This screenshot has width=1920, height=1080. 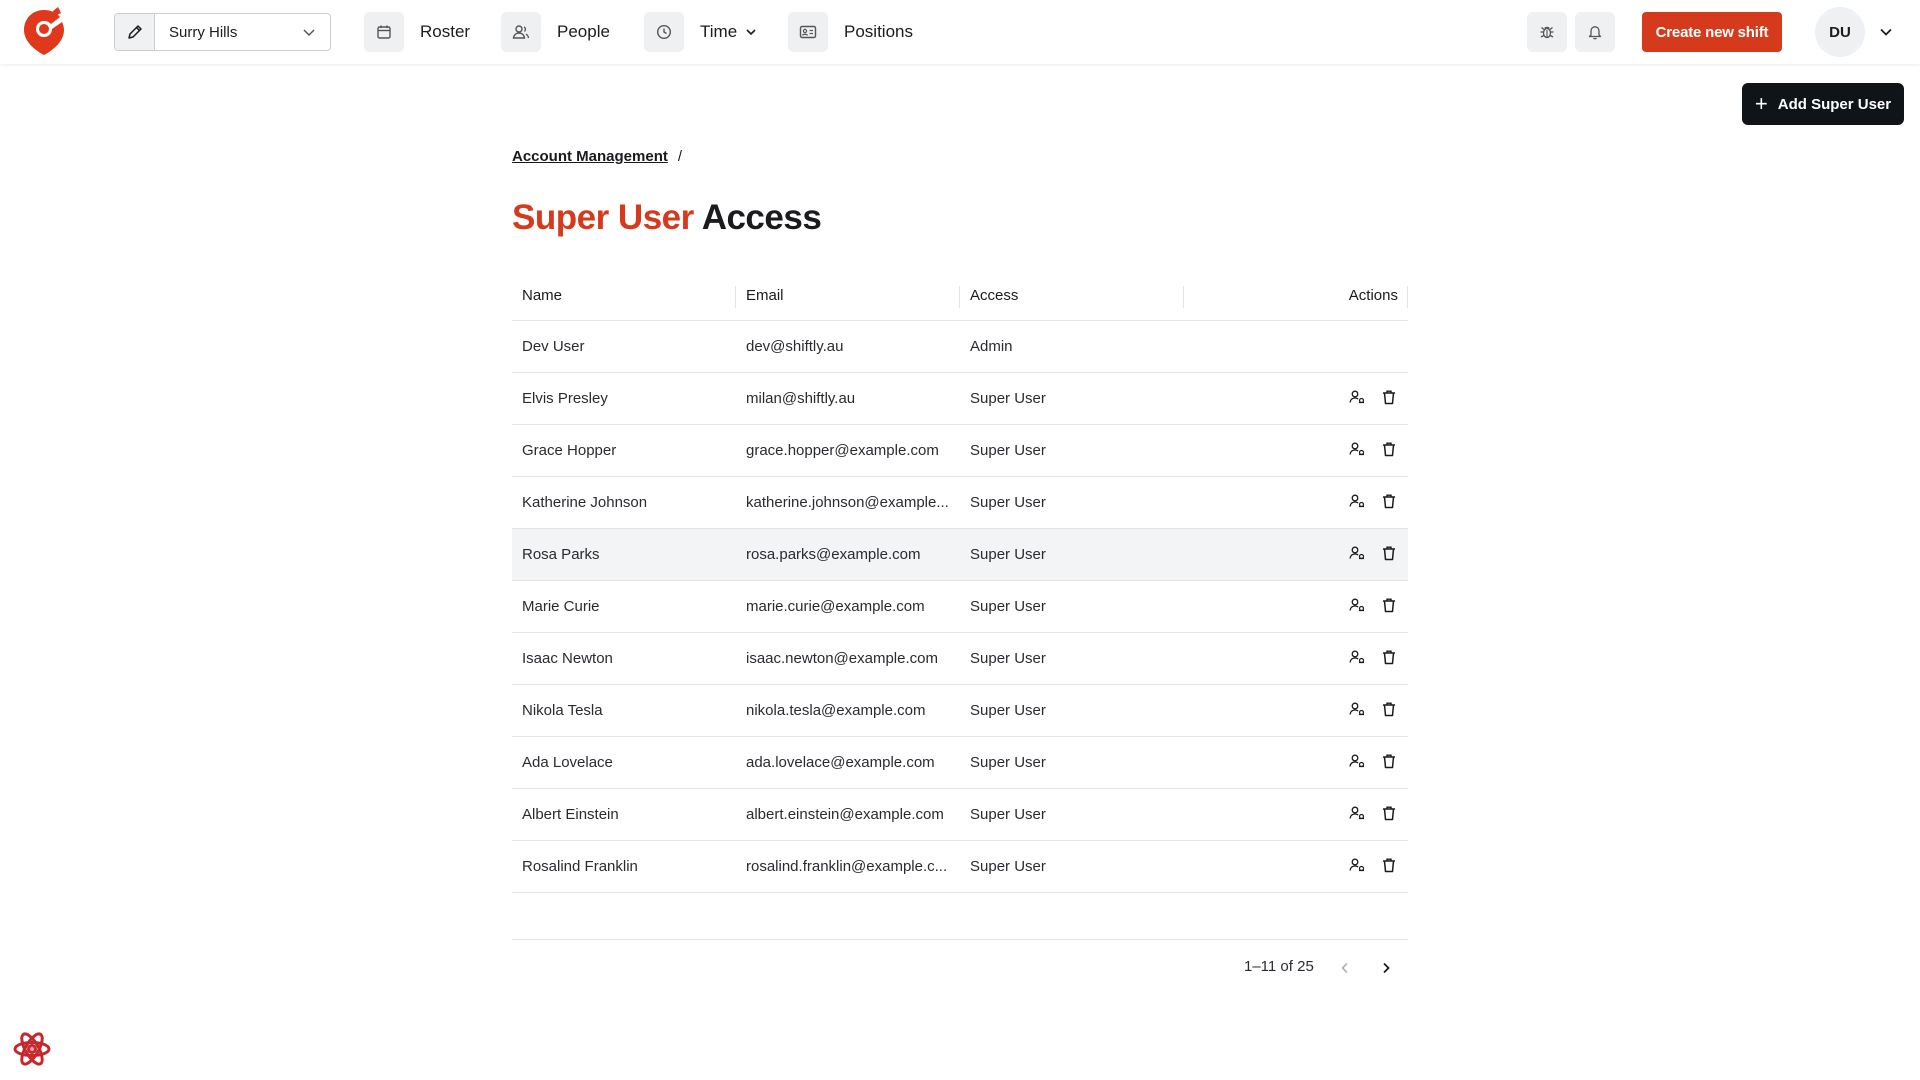 What do you see at coordinates (203, 32) in the screenshot?
I see `venue-name: Surry Hills` at bounding box center [203, 32].